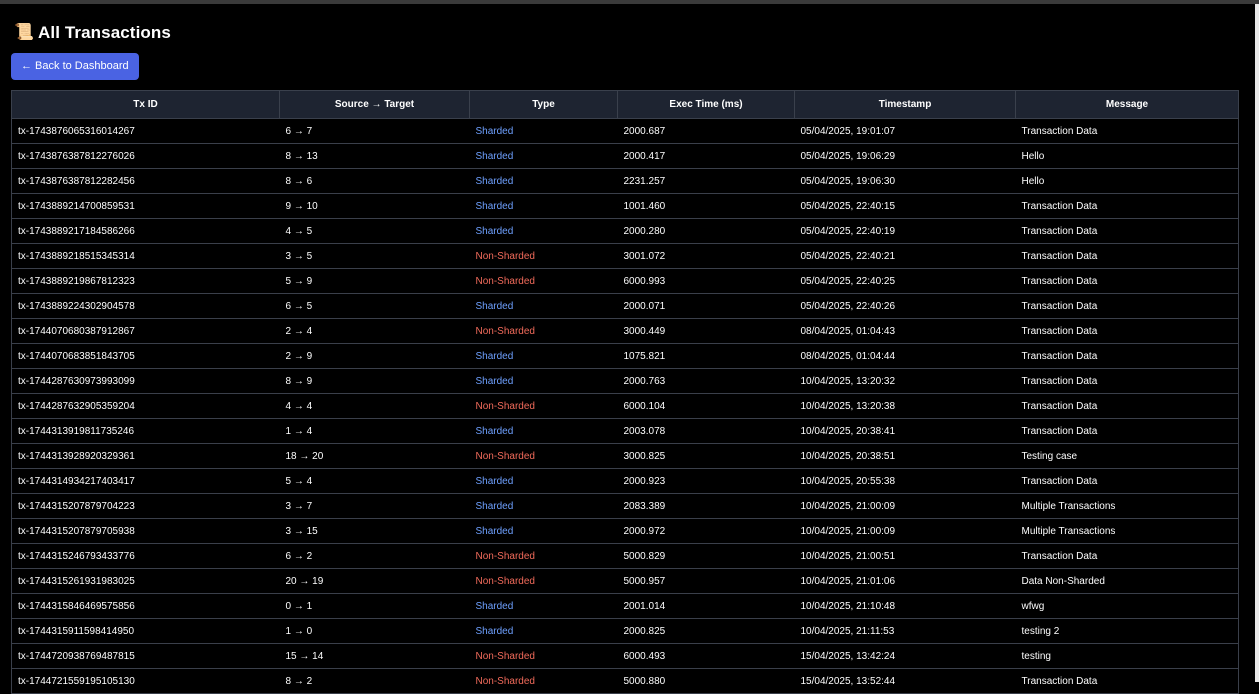  Describe the element at coordinates (706, 131) in the screenshot. I see `exec-time-cell: 2000.687` at that location.